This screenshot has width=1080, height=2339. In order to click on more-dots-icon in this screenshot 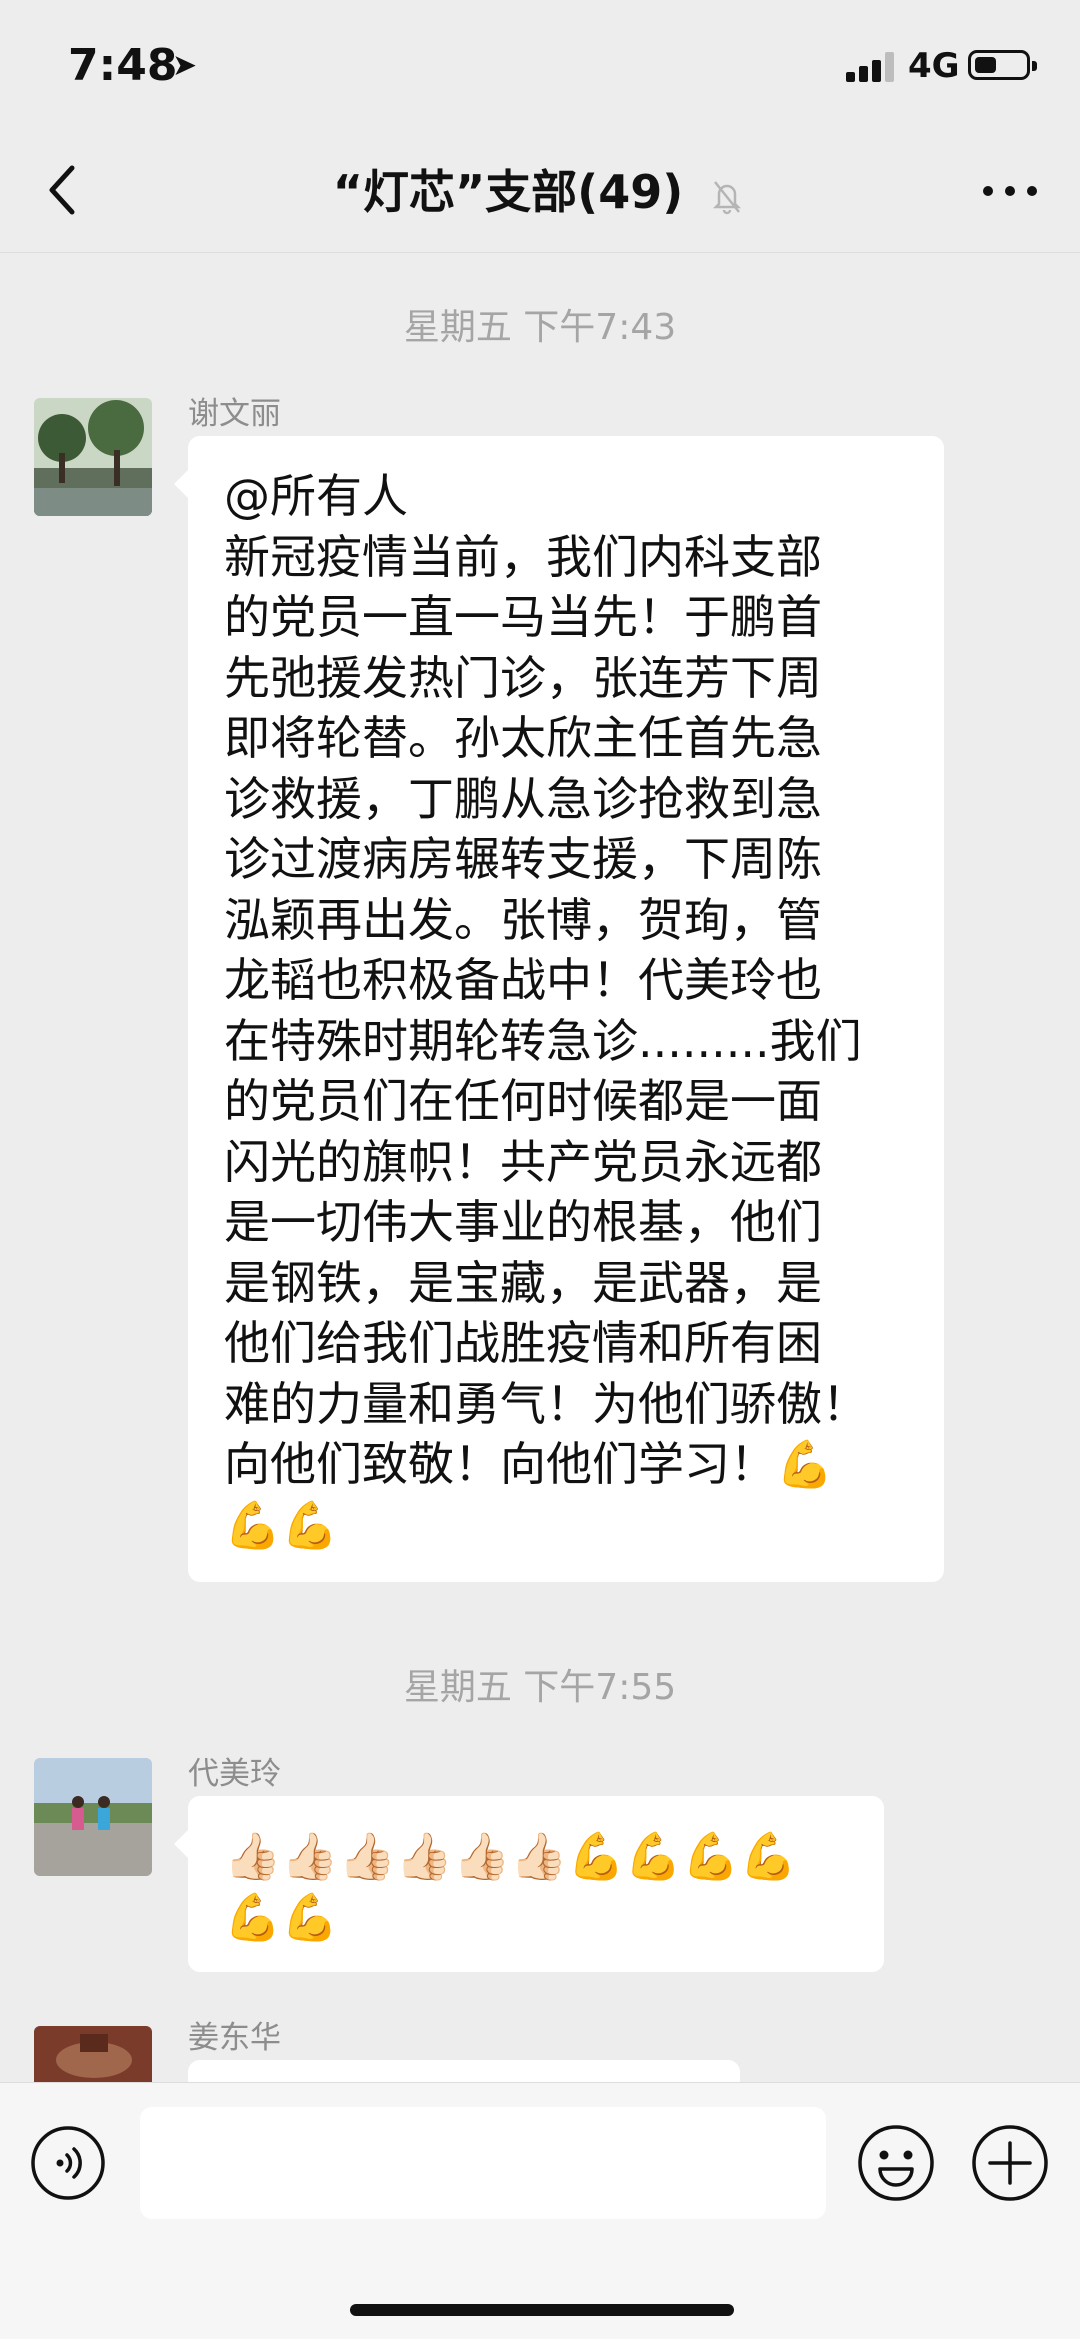, I will do `click(1010, 191)`.